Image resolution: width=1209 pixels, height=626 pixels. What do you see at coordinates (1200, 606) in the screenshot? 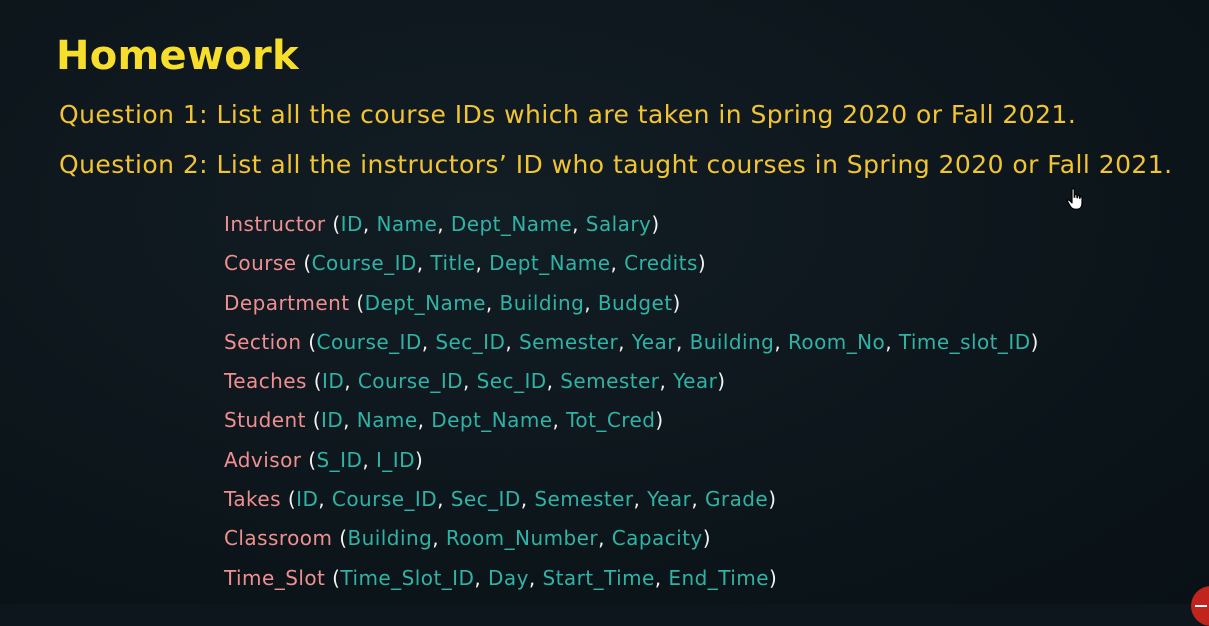
I see `red-circle-mark-icon` at bounding box center [1200, 606].